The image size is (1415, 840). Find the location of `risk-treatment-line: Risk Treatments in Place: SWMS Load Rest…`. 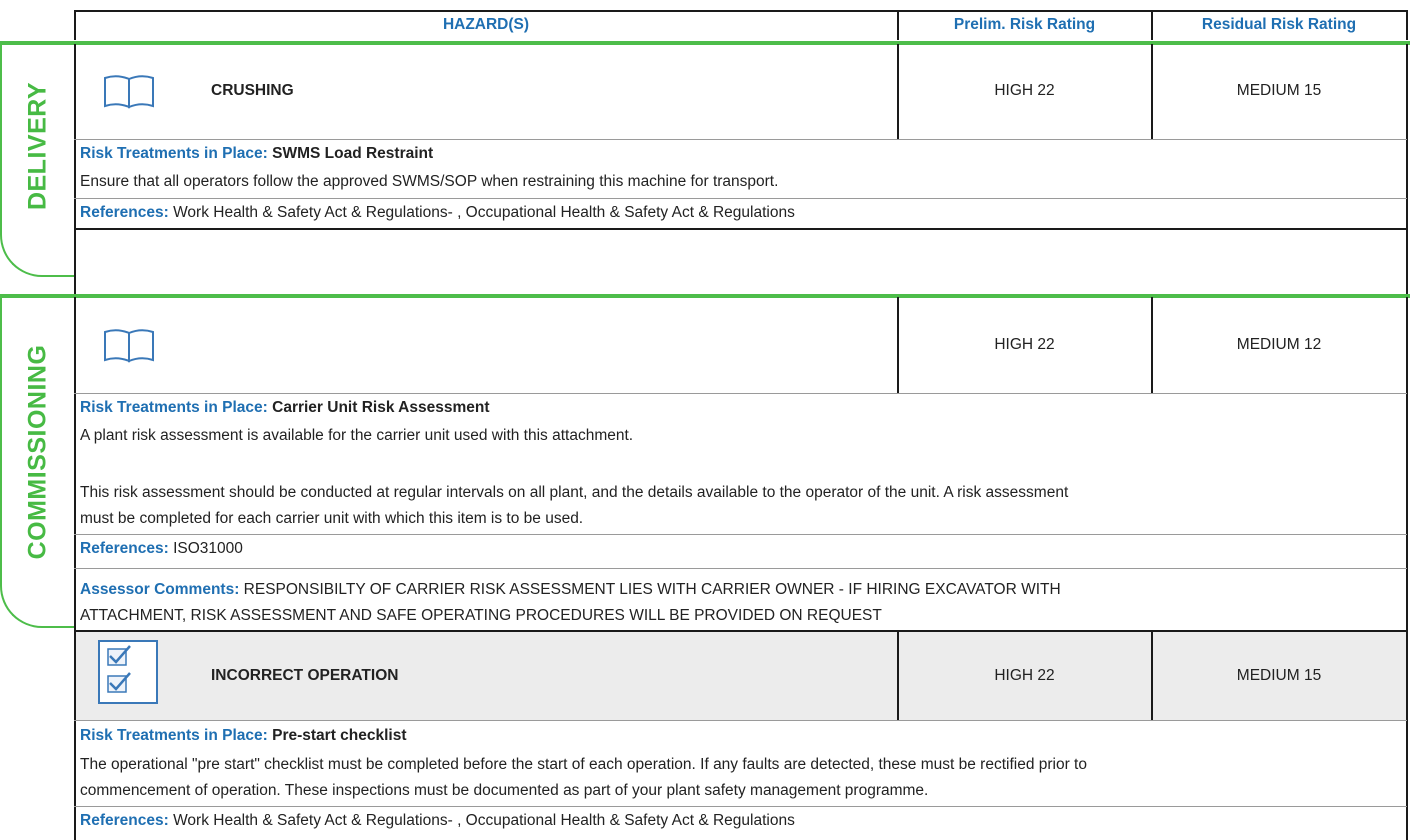

risk-treatment-line: Risk Treatments in Place: SWMS Load Rest… is located at coordinates (256, 154).